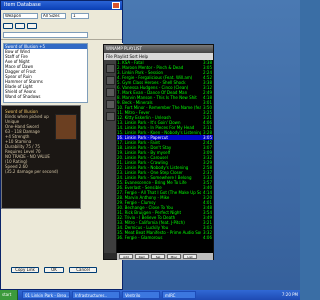 The image size is (320, 300). I want to click on menu-help: Help, so click(143, 56).